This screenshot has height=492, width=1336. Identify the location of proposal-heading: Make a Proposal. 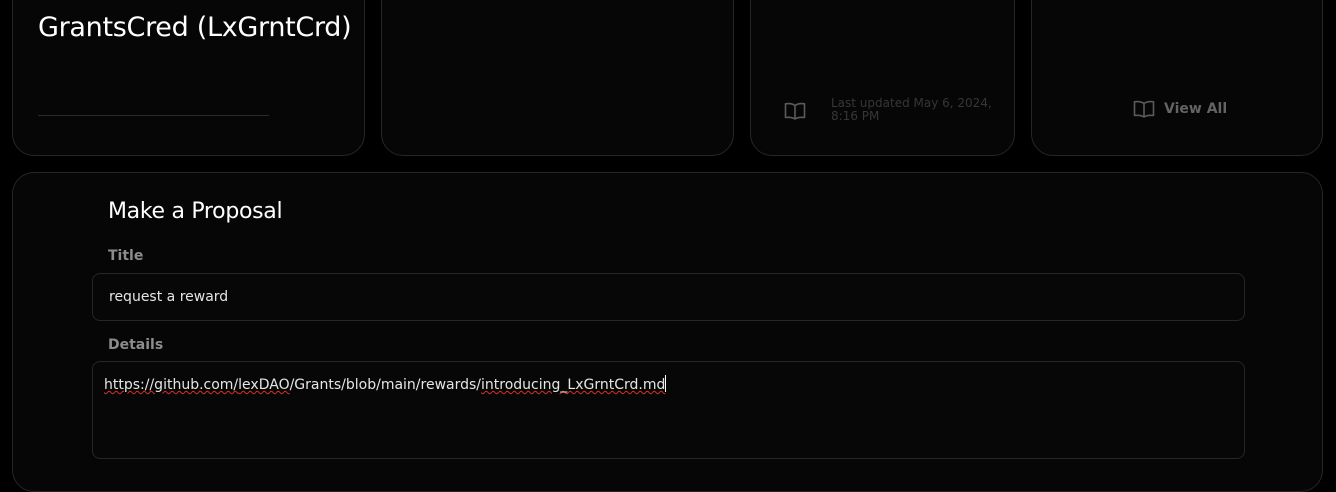
(195, 211).